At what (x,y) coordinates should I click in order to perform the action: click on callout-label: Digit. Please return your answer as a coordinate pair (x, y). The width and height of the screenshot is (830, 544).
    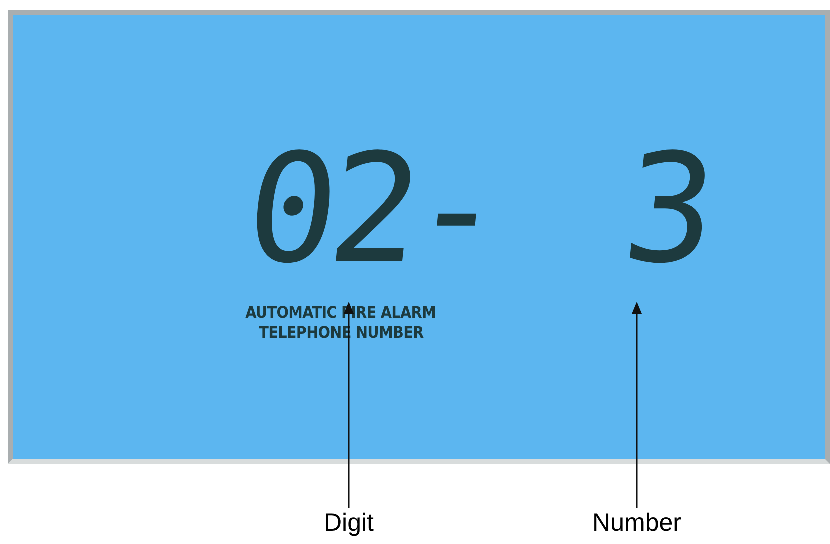
    Looking at the image, I should click on (349, 523).